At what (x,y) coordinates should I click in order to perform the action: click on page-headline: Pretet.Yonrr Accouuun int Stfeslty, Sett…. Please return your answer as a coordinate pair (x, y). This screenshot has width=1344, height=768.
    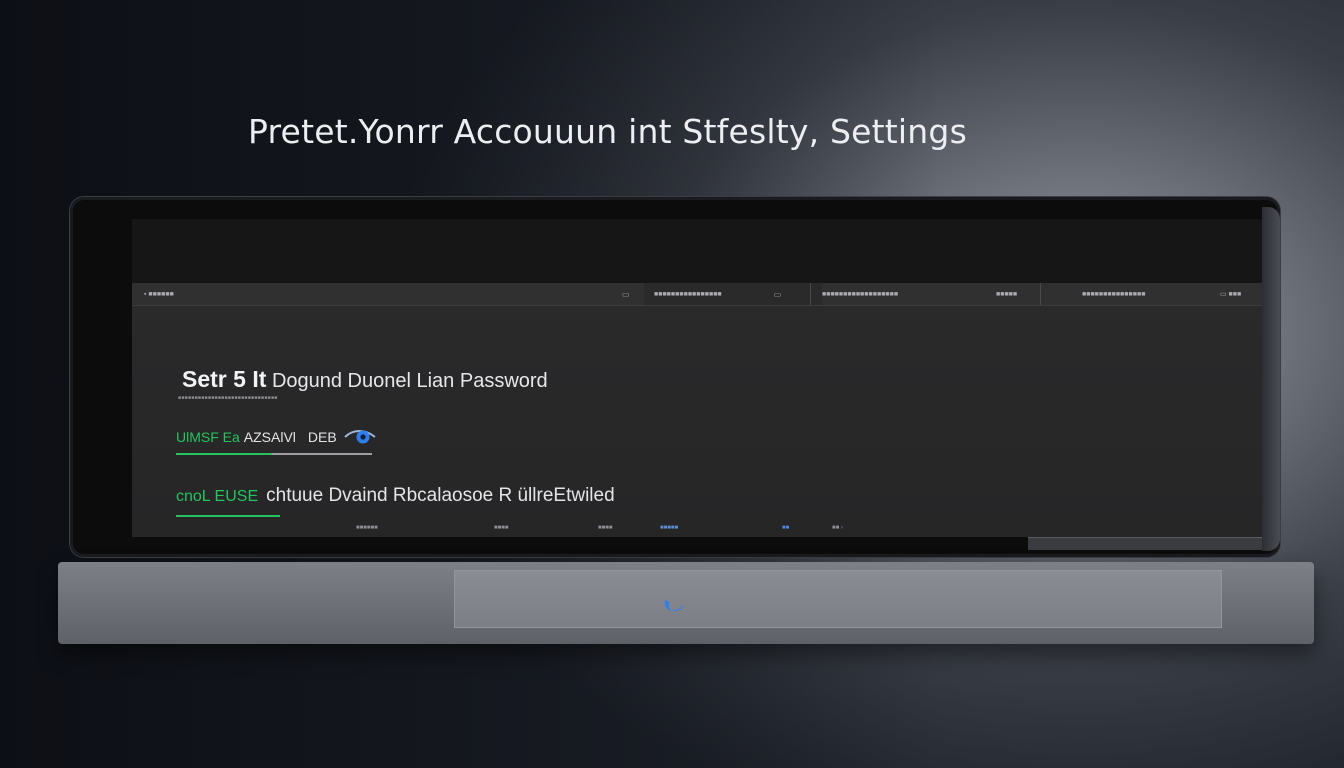
    Looking at the image, I should click on (607, 131).